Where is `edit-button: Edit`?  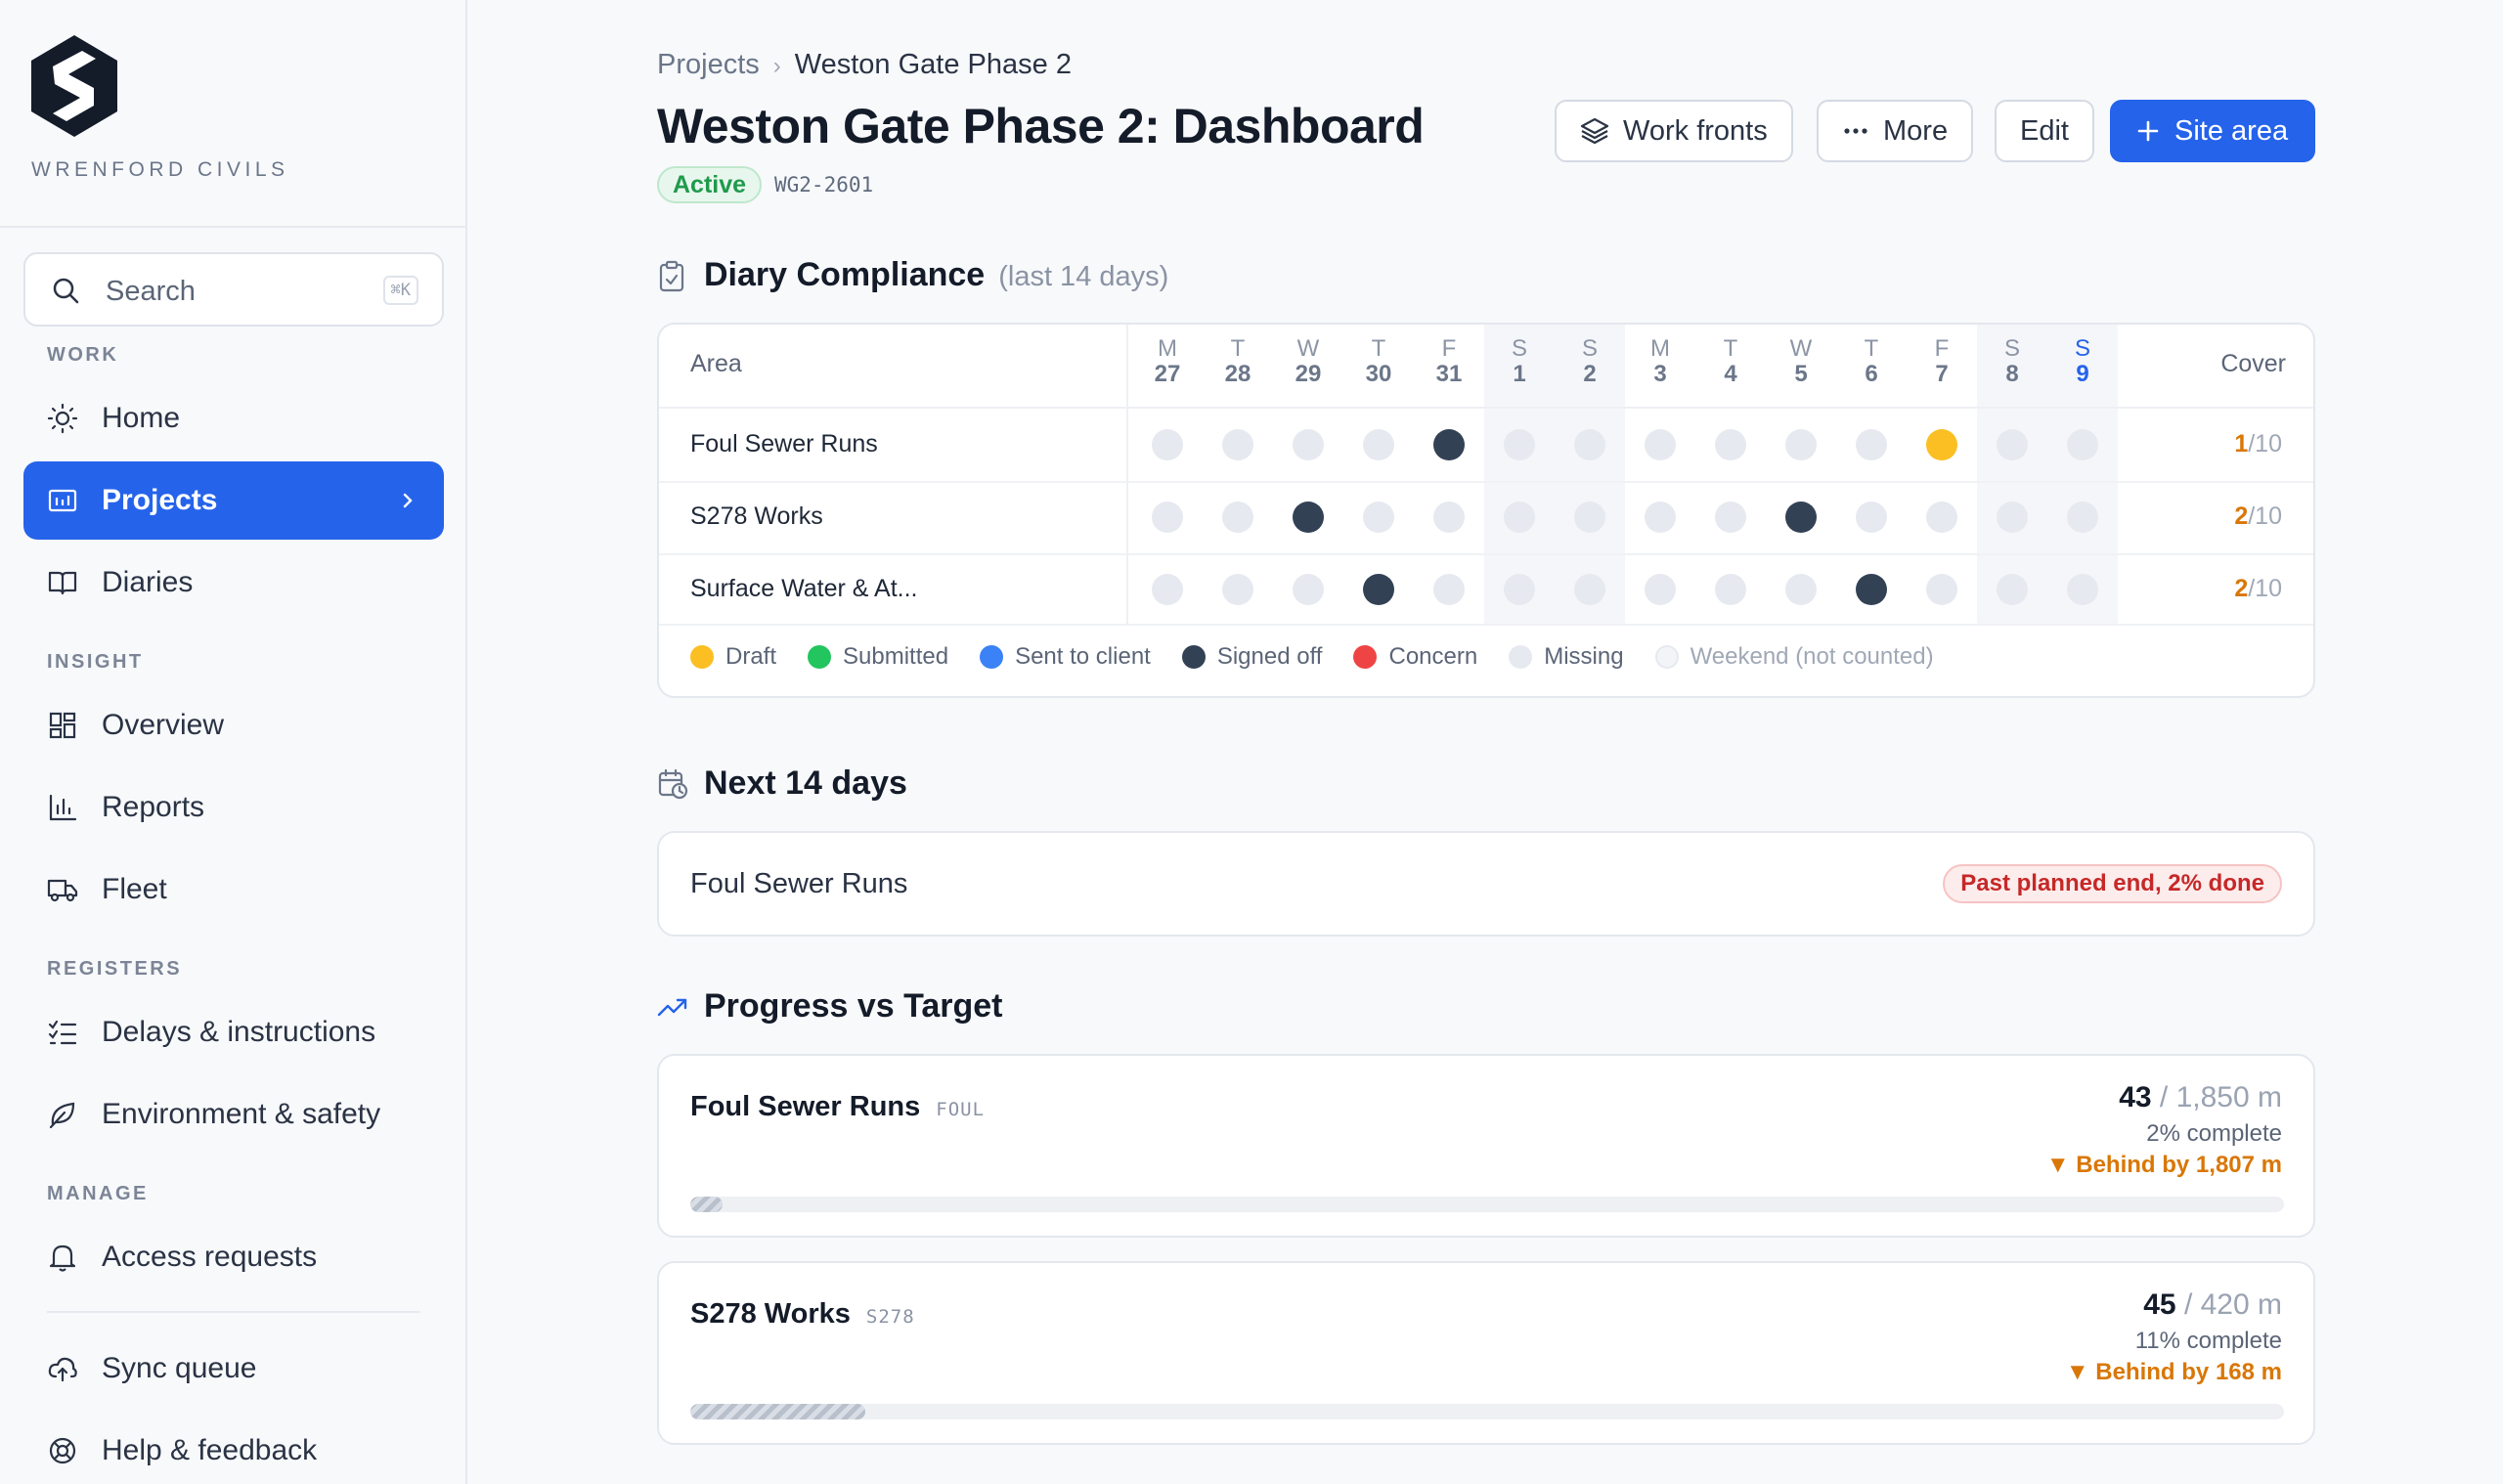
edit-button: Edit is located at coordinates (2044, 131).